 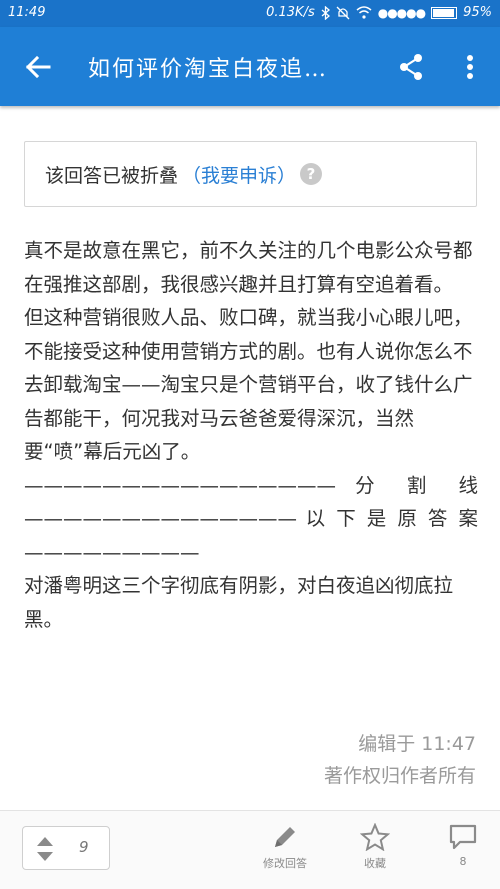 What do you see at coordinates (400, 760) in the screenshot?
I see `answer-meta: 编辑于 11:47 著作权归作者所有` at bounding box center [400, 760].